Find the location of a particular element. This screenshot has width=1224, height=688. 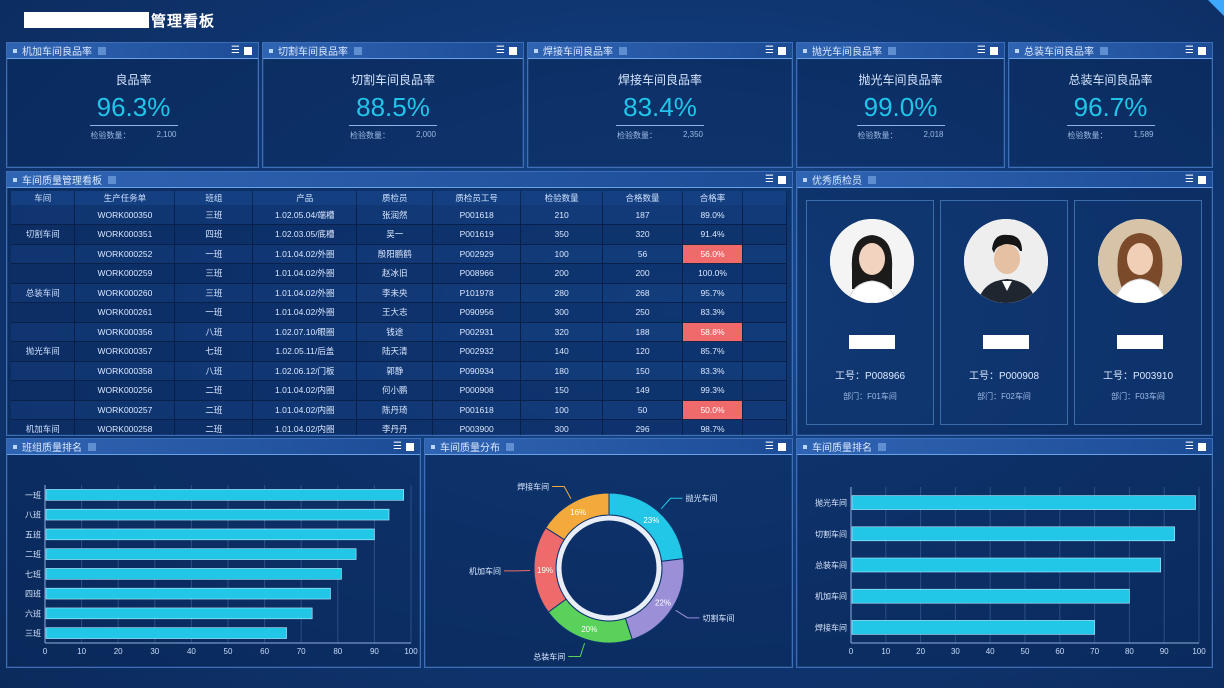

table-cell: 1.02.05.04/端槽 is located at coordinates (305, 215).